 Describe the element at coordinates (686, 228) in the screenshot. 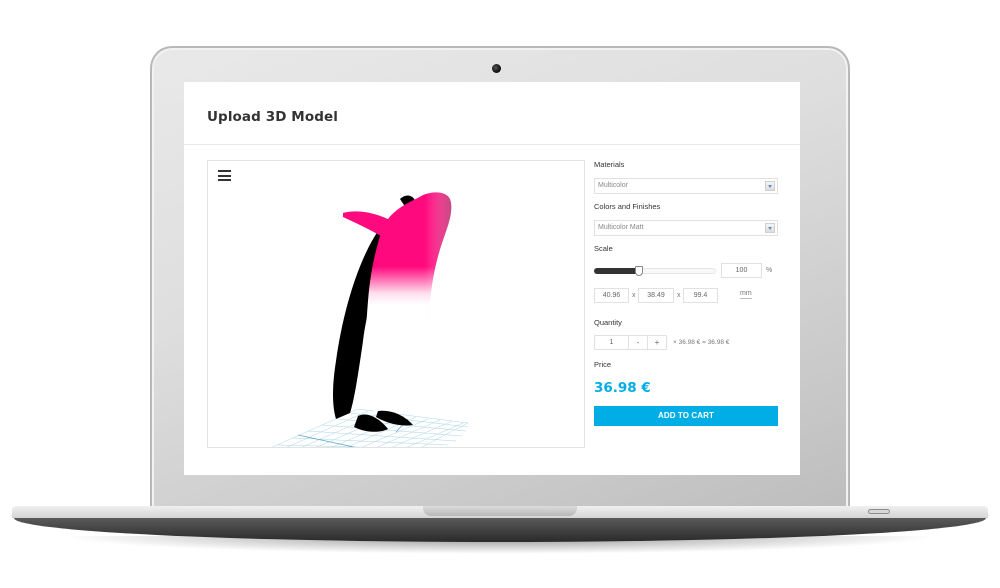

I see `colors-finishes-select: Multicolor Matt` at that location.